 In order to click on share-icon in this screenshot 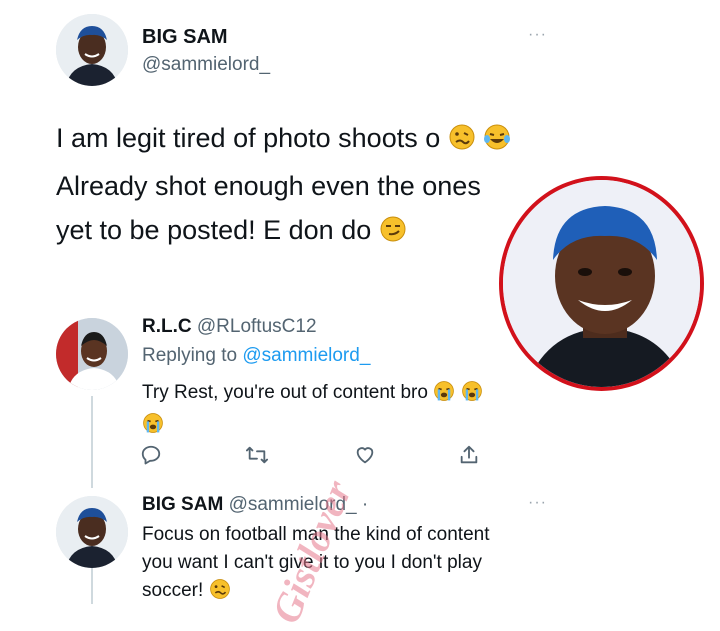, I will do `click(469, 454)`.